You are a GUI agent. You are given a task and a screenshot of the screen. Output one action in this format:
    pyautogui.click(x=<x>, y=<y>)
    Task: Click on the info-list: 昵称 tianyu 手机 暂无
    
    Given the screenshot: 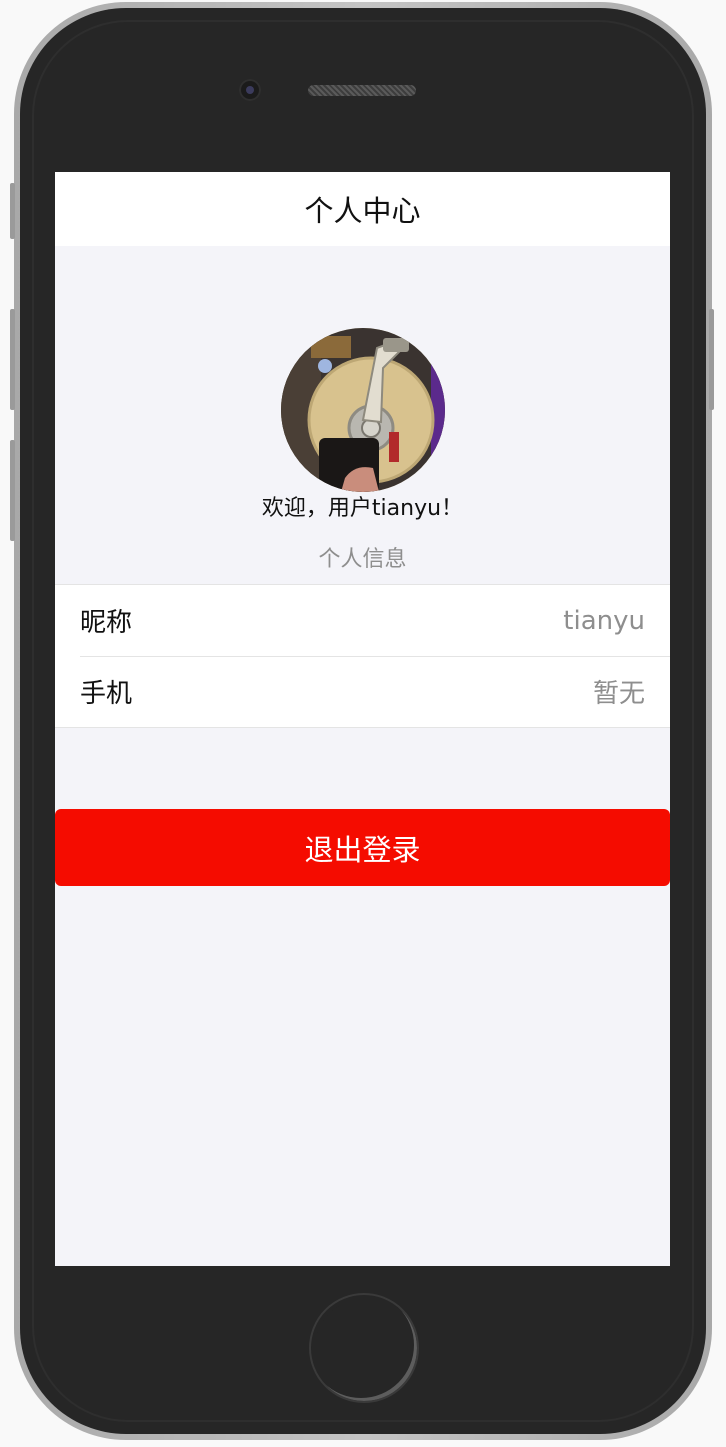 What is the action you would take?
    pyautogui.click(x=362, y=656)
    